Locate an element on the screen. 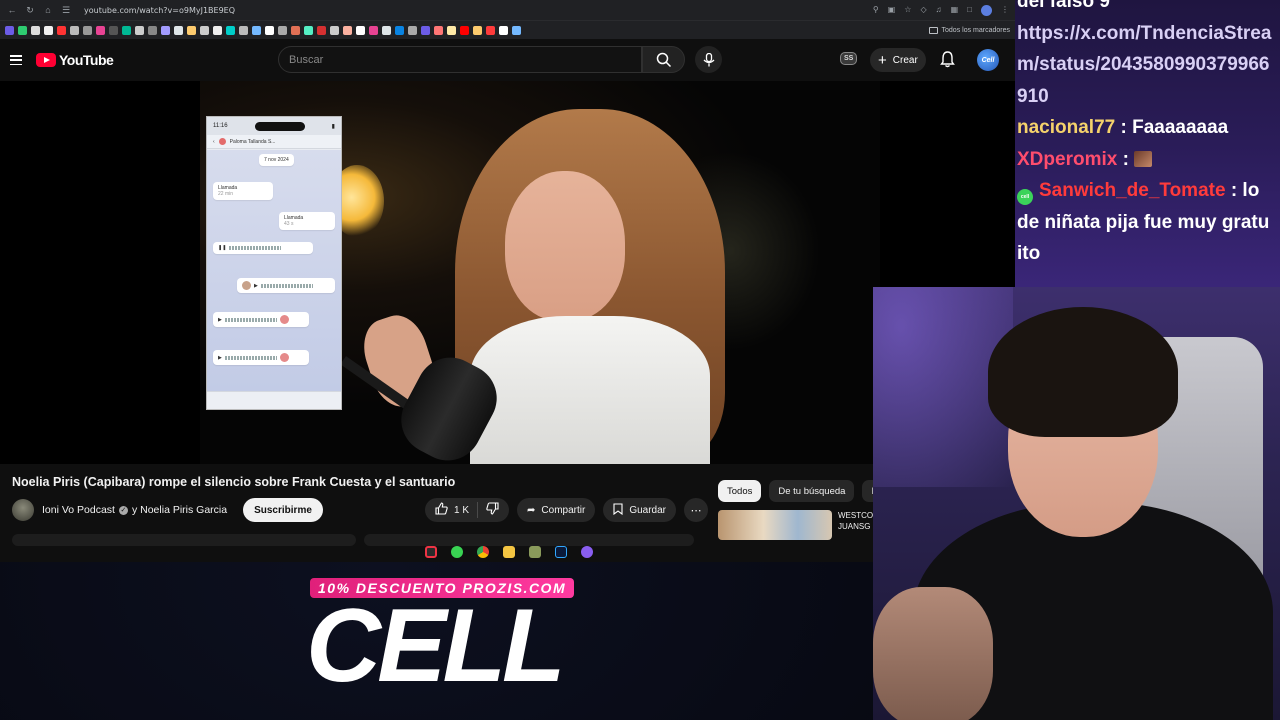 The height and width of the screenshot is (720, 1280). chip-from-search: De tu búsqueda is located at coordinates (812, 491).